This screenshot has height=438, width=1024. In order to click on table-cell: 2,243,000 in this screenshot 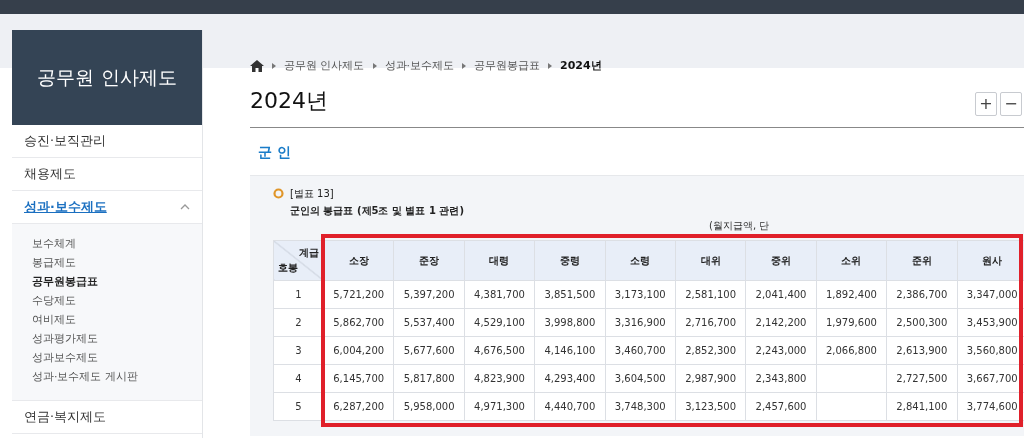, I will do `click(781, 350)`.